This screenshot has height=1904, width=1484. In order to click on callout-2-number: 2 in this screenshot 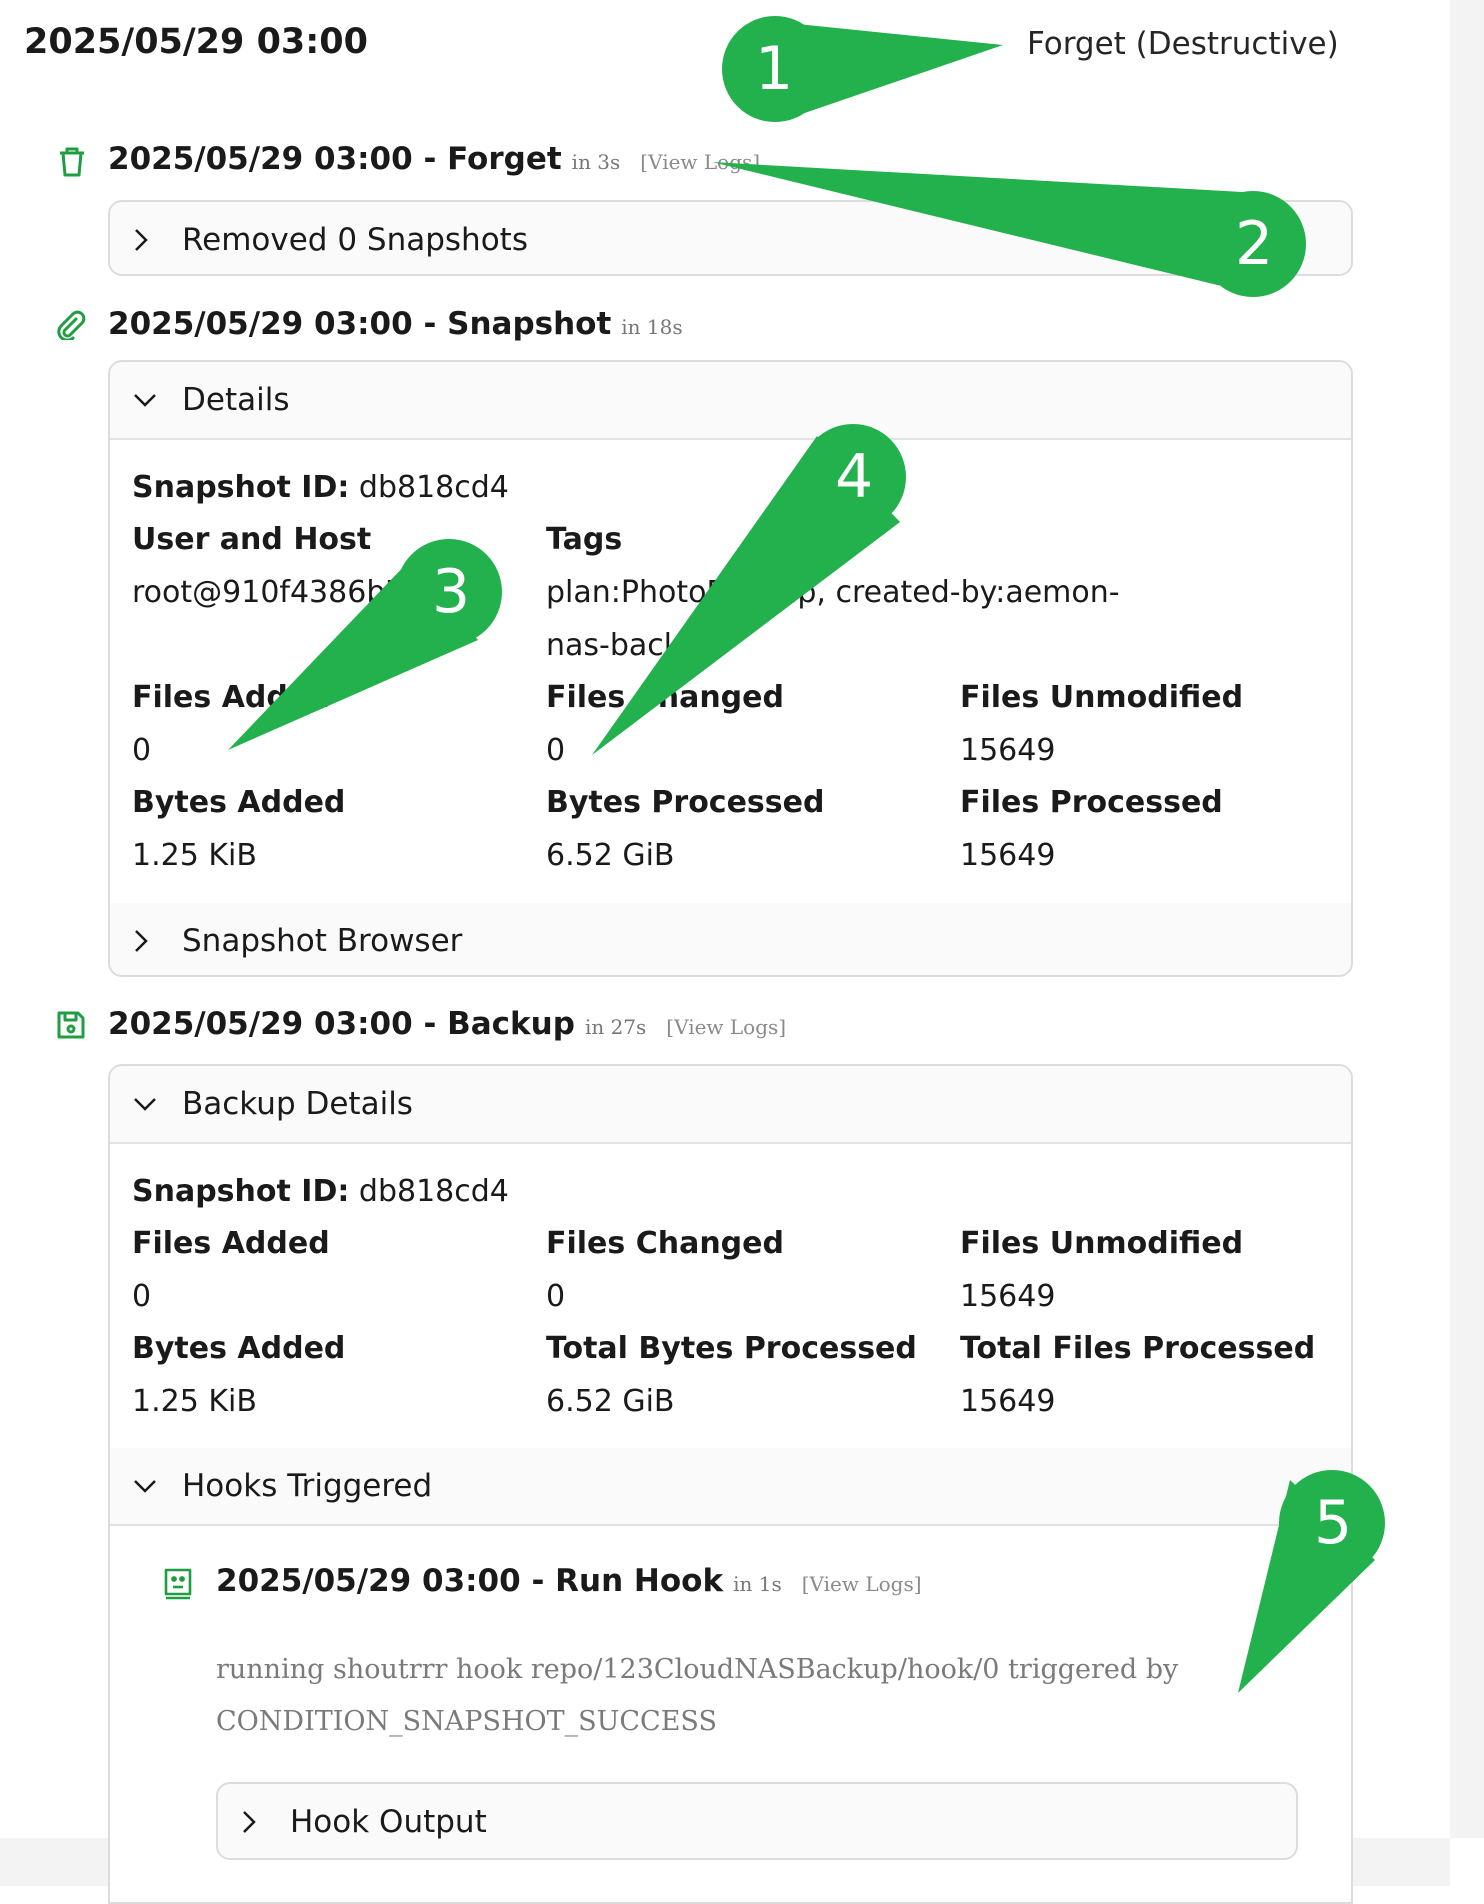, I will do `click(1254, 244)`.